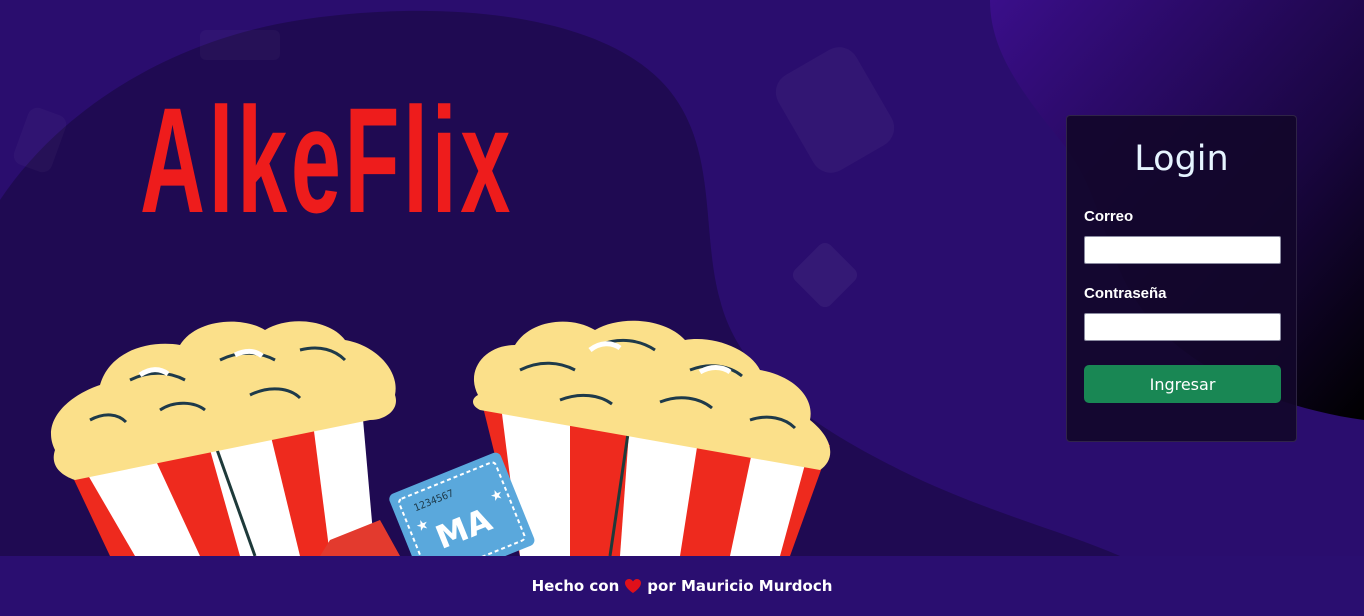 The image size is (1364, 616). I want to click on email-field, so click(1182, 250).